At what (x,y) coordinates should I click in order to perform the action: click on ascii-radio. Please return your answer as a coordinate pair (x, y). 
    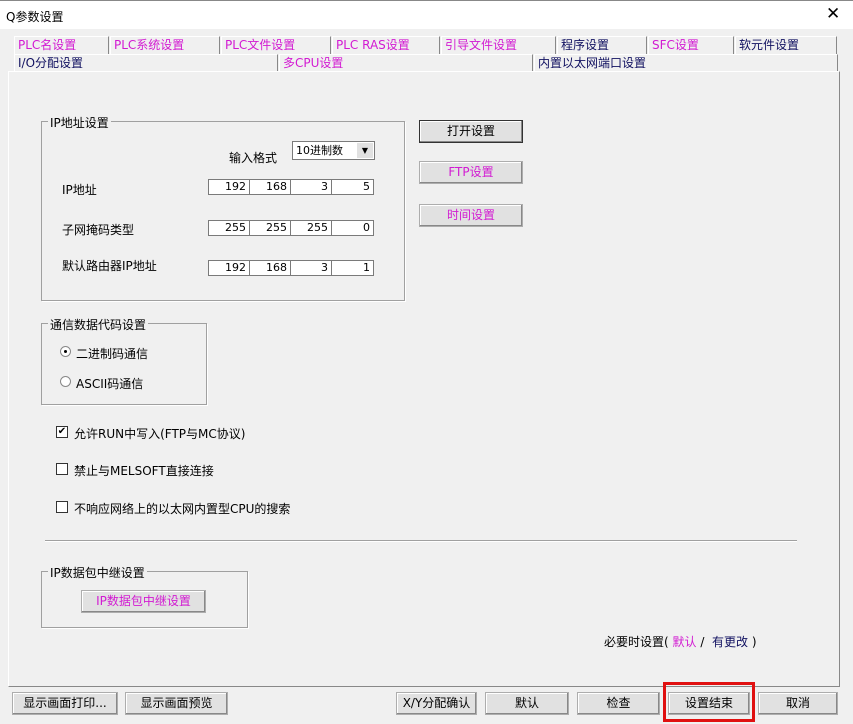
    Looking at the image, I should click on (65, 381).